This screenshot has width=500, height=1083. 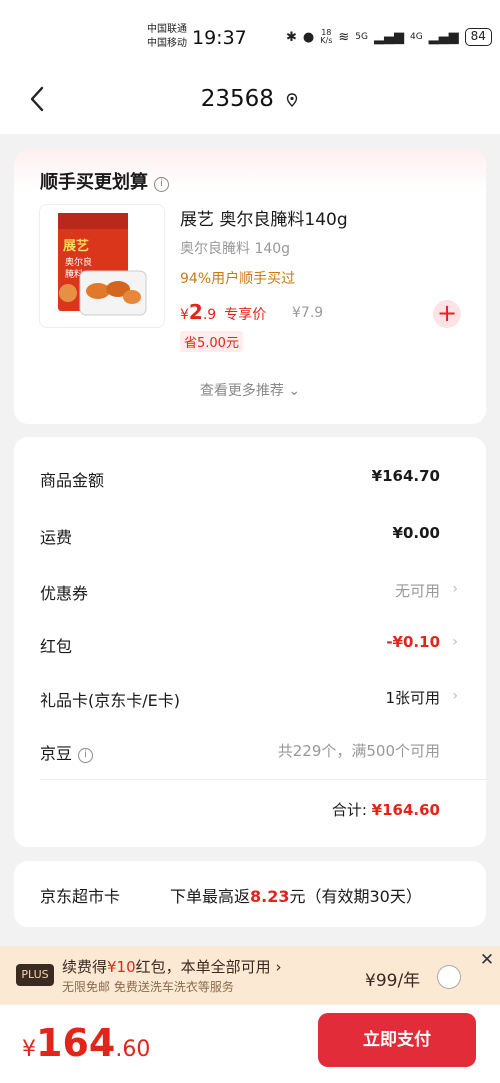 I want to click on net-speed: 18 K/s, so click(x=326, y=37).